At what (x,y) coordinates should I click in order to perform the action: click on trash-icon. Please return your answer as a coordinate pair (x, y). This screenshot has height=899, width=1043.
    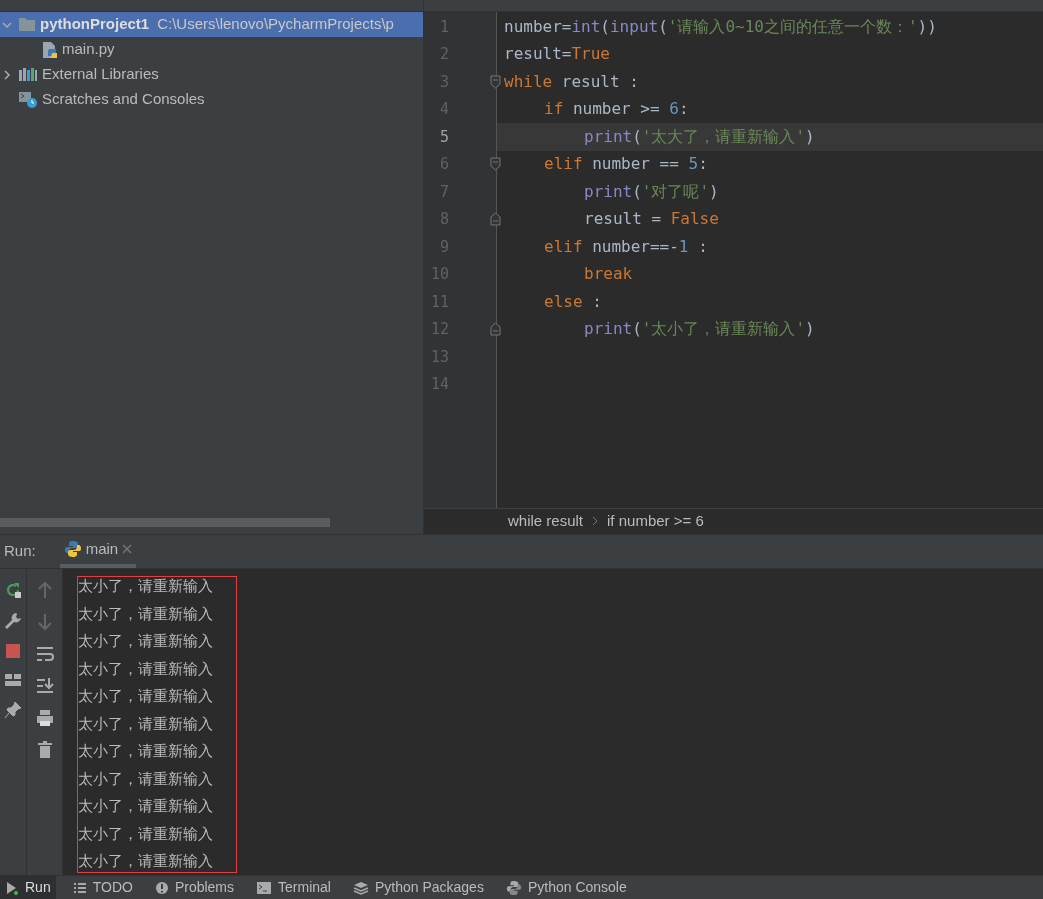
    Looking at the image, I should click on (44, 749).